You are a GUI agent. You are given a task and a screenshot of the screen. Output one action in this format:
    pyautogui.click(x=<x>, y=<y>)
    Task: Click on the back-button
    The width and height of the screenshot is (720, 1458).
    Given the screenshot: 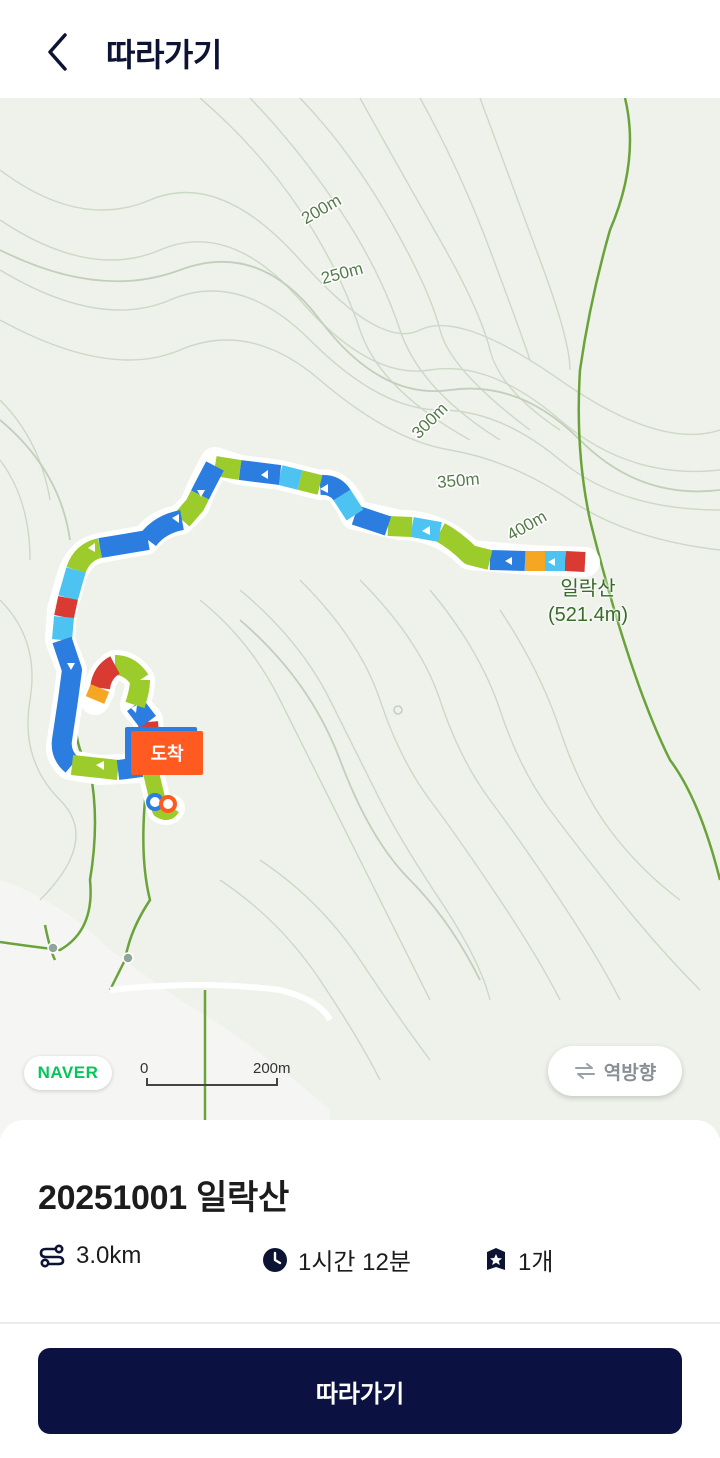 What is the action you would take?
    pyautogui.click(x=58, y=52)
    